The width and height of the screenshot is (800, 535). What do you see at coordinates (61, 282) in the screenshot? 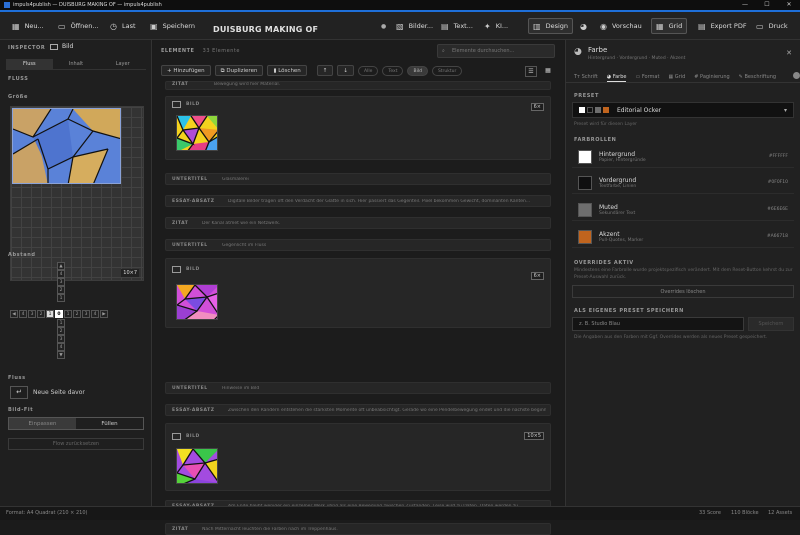
I see `spacing-top-3: 3` at bounding box center [61, 282].